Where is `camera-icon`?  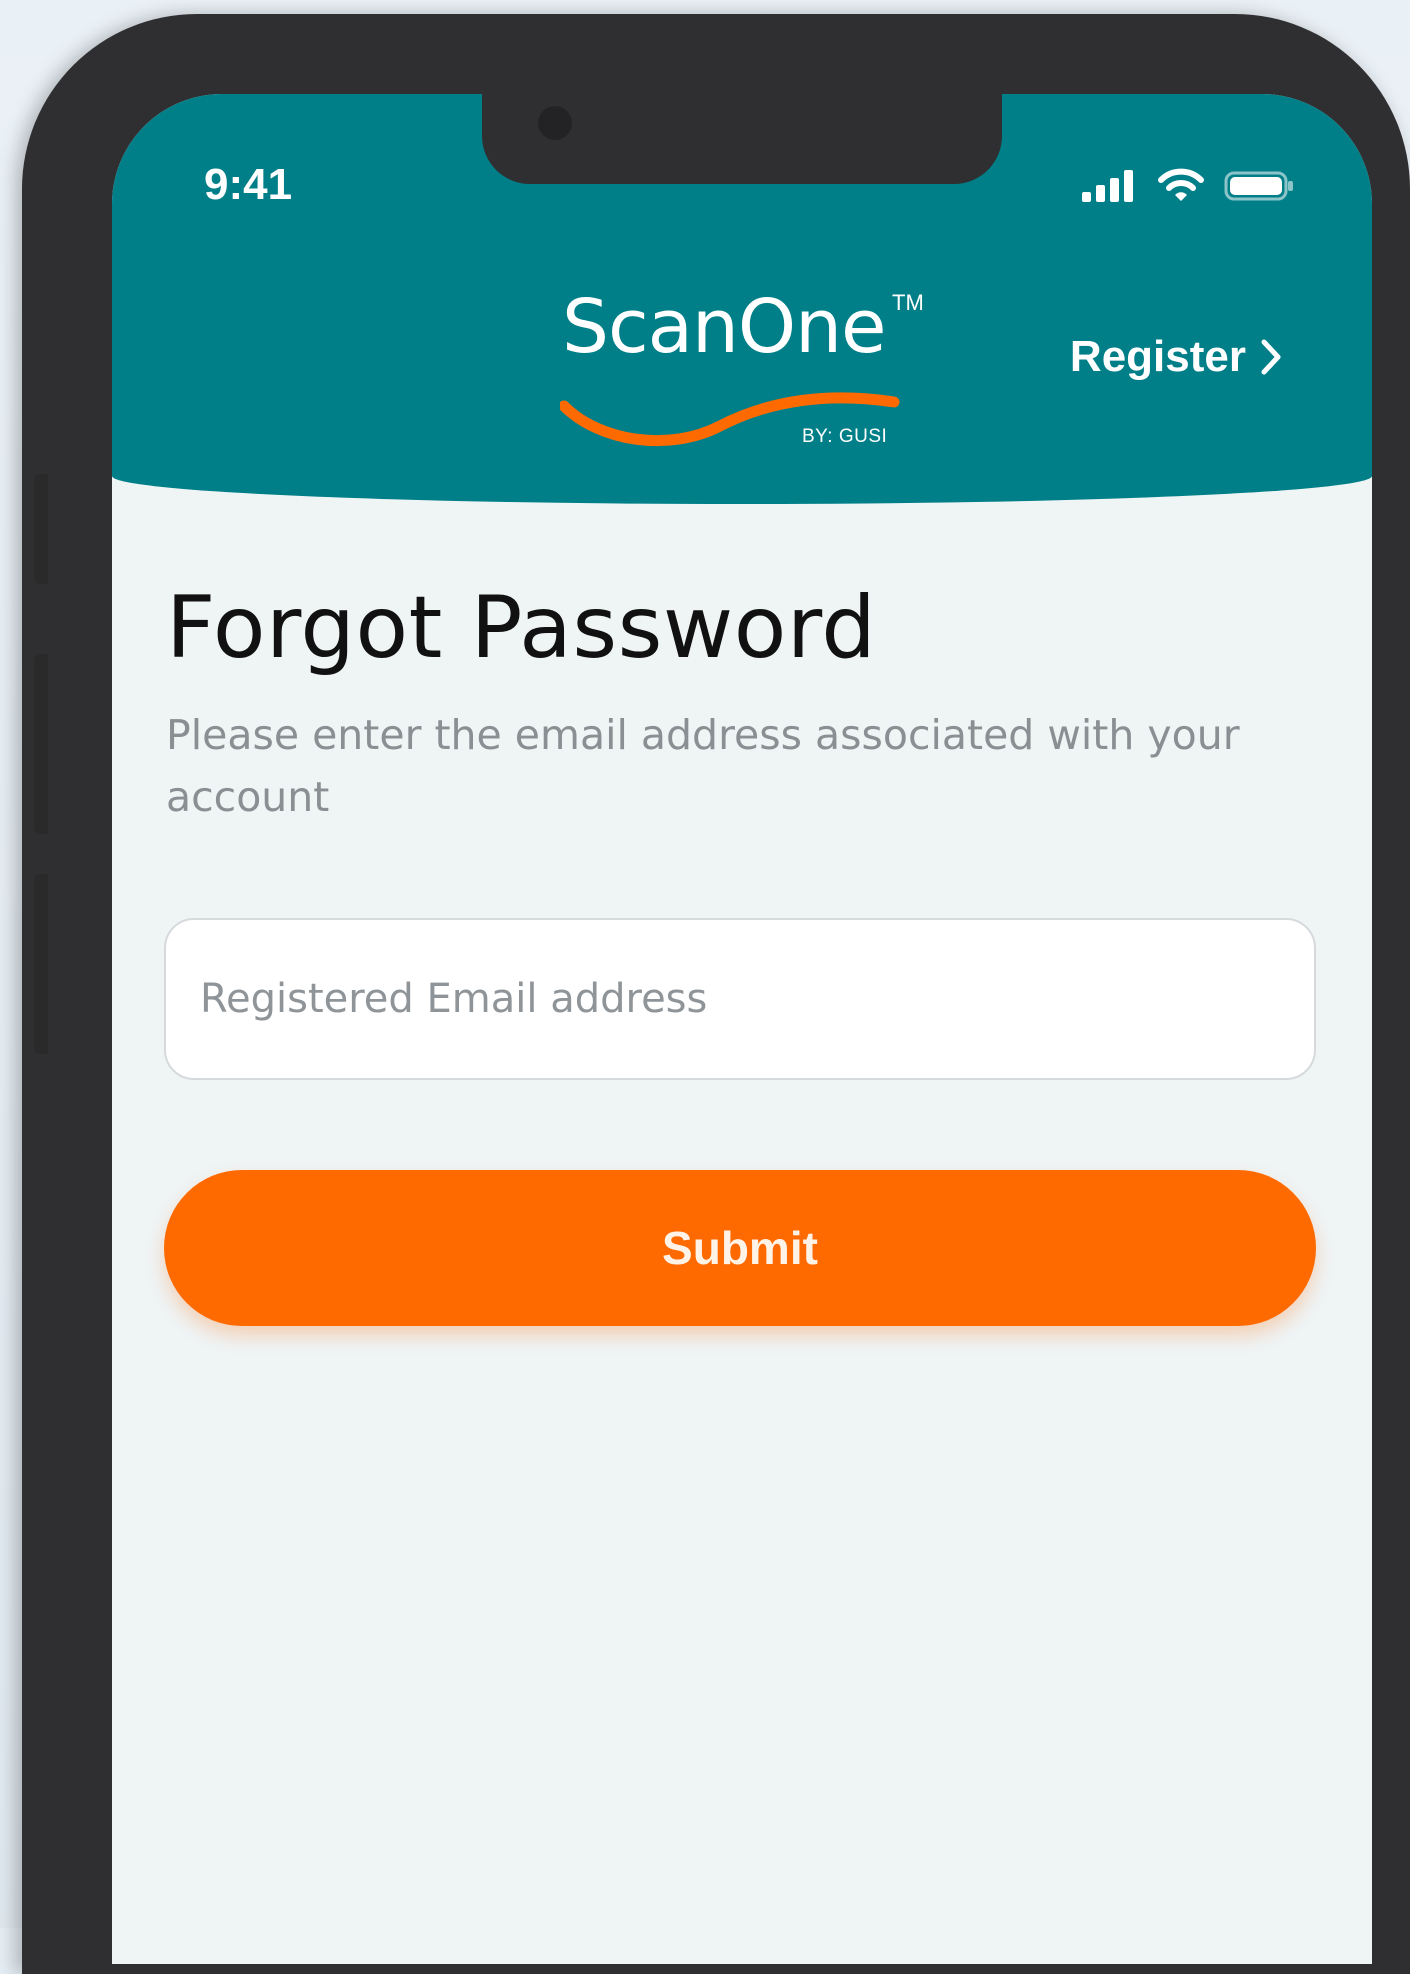 camera-icon is located at coordinates (555, 123).